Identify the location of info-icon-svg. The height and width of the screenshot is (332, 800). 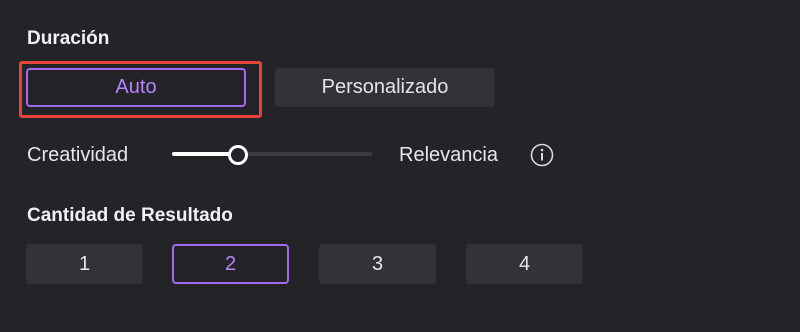
(542, 155).